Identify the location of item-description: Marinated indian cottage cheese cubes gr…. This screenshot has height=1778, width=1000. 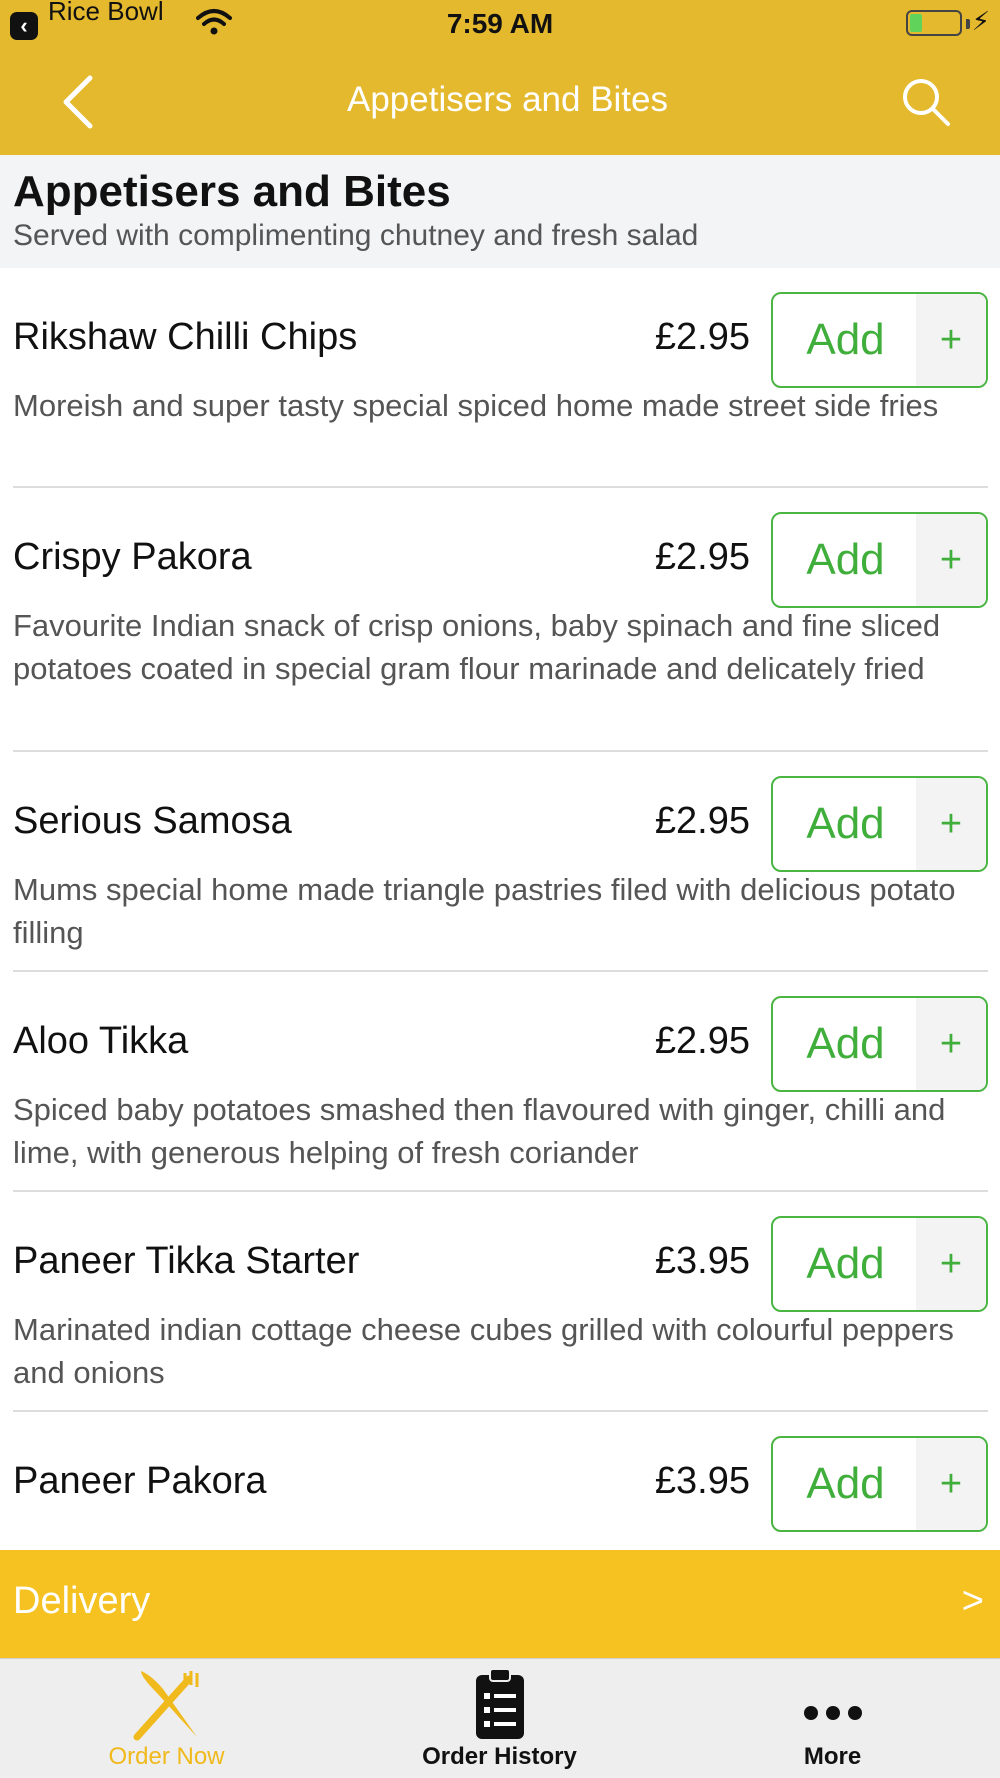
(483, 1351).